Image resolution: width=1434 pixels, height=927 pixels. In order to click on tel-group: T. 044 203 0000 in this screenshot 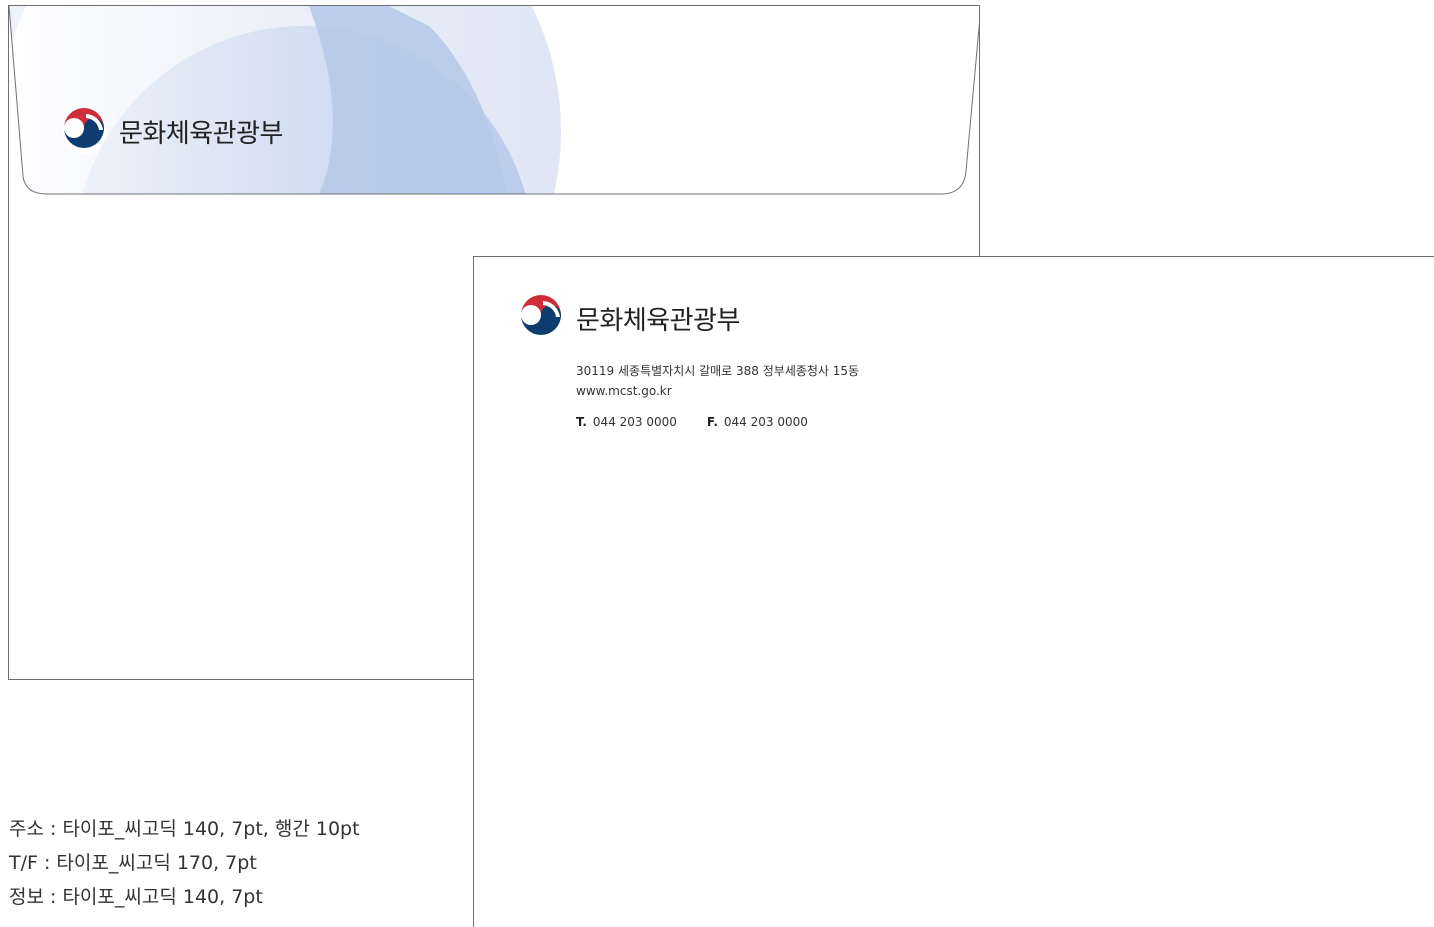, I will do `click(626, 422)`.